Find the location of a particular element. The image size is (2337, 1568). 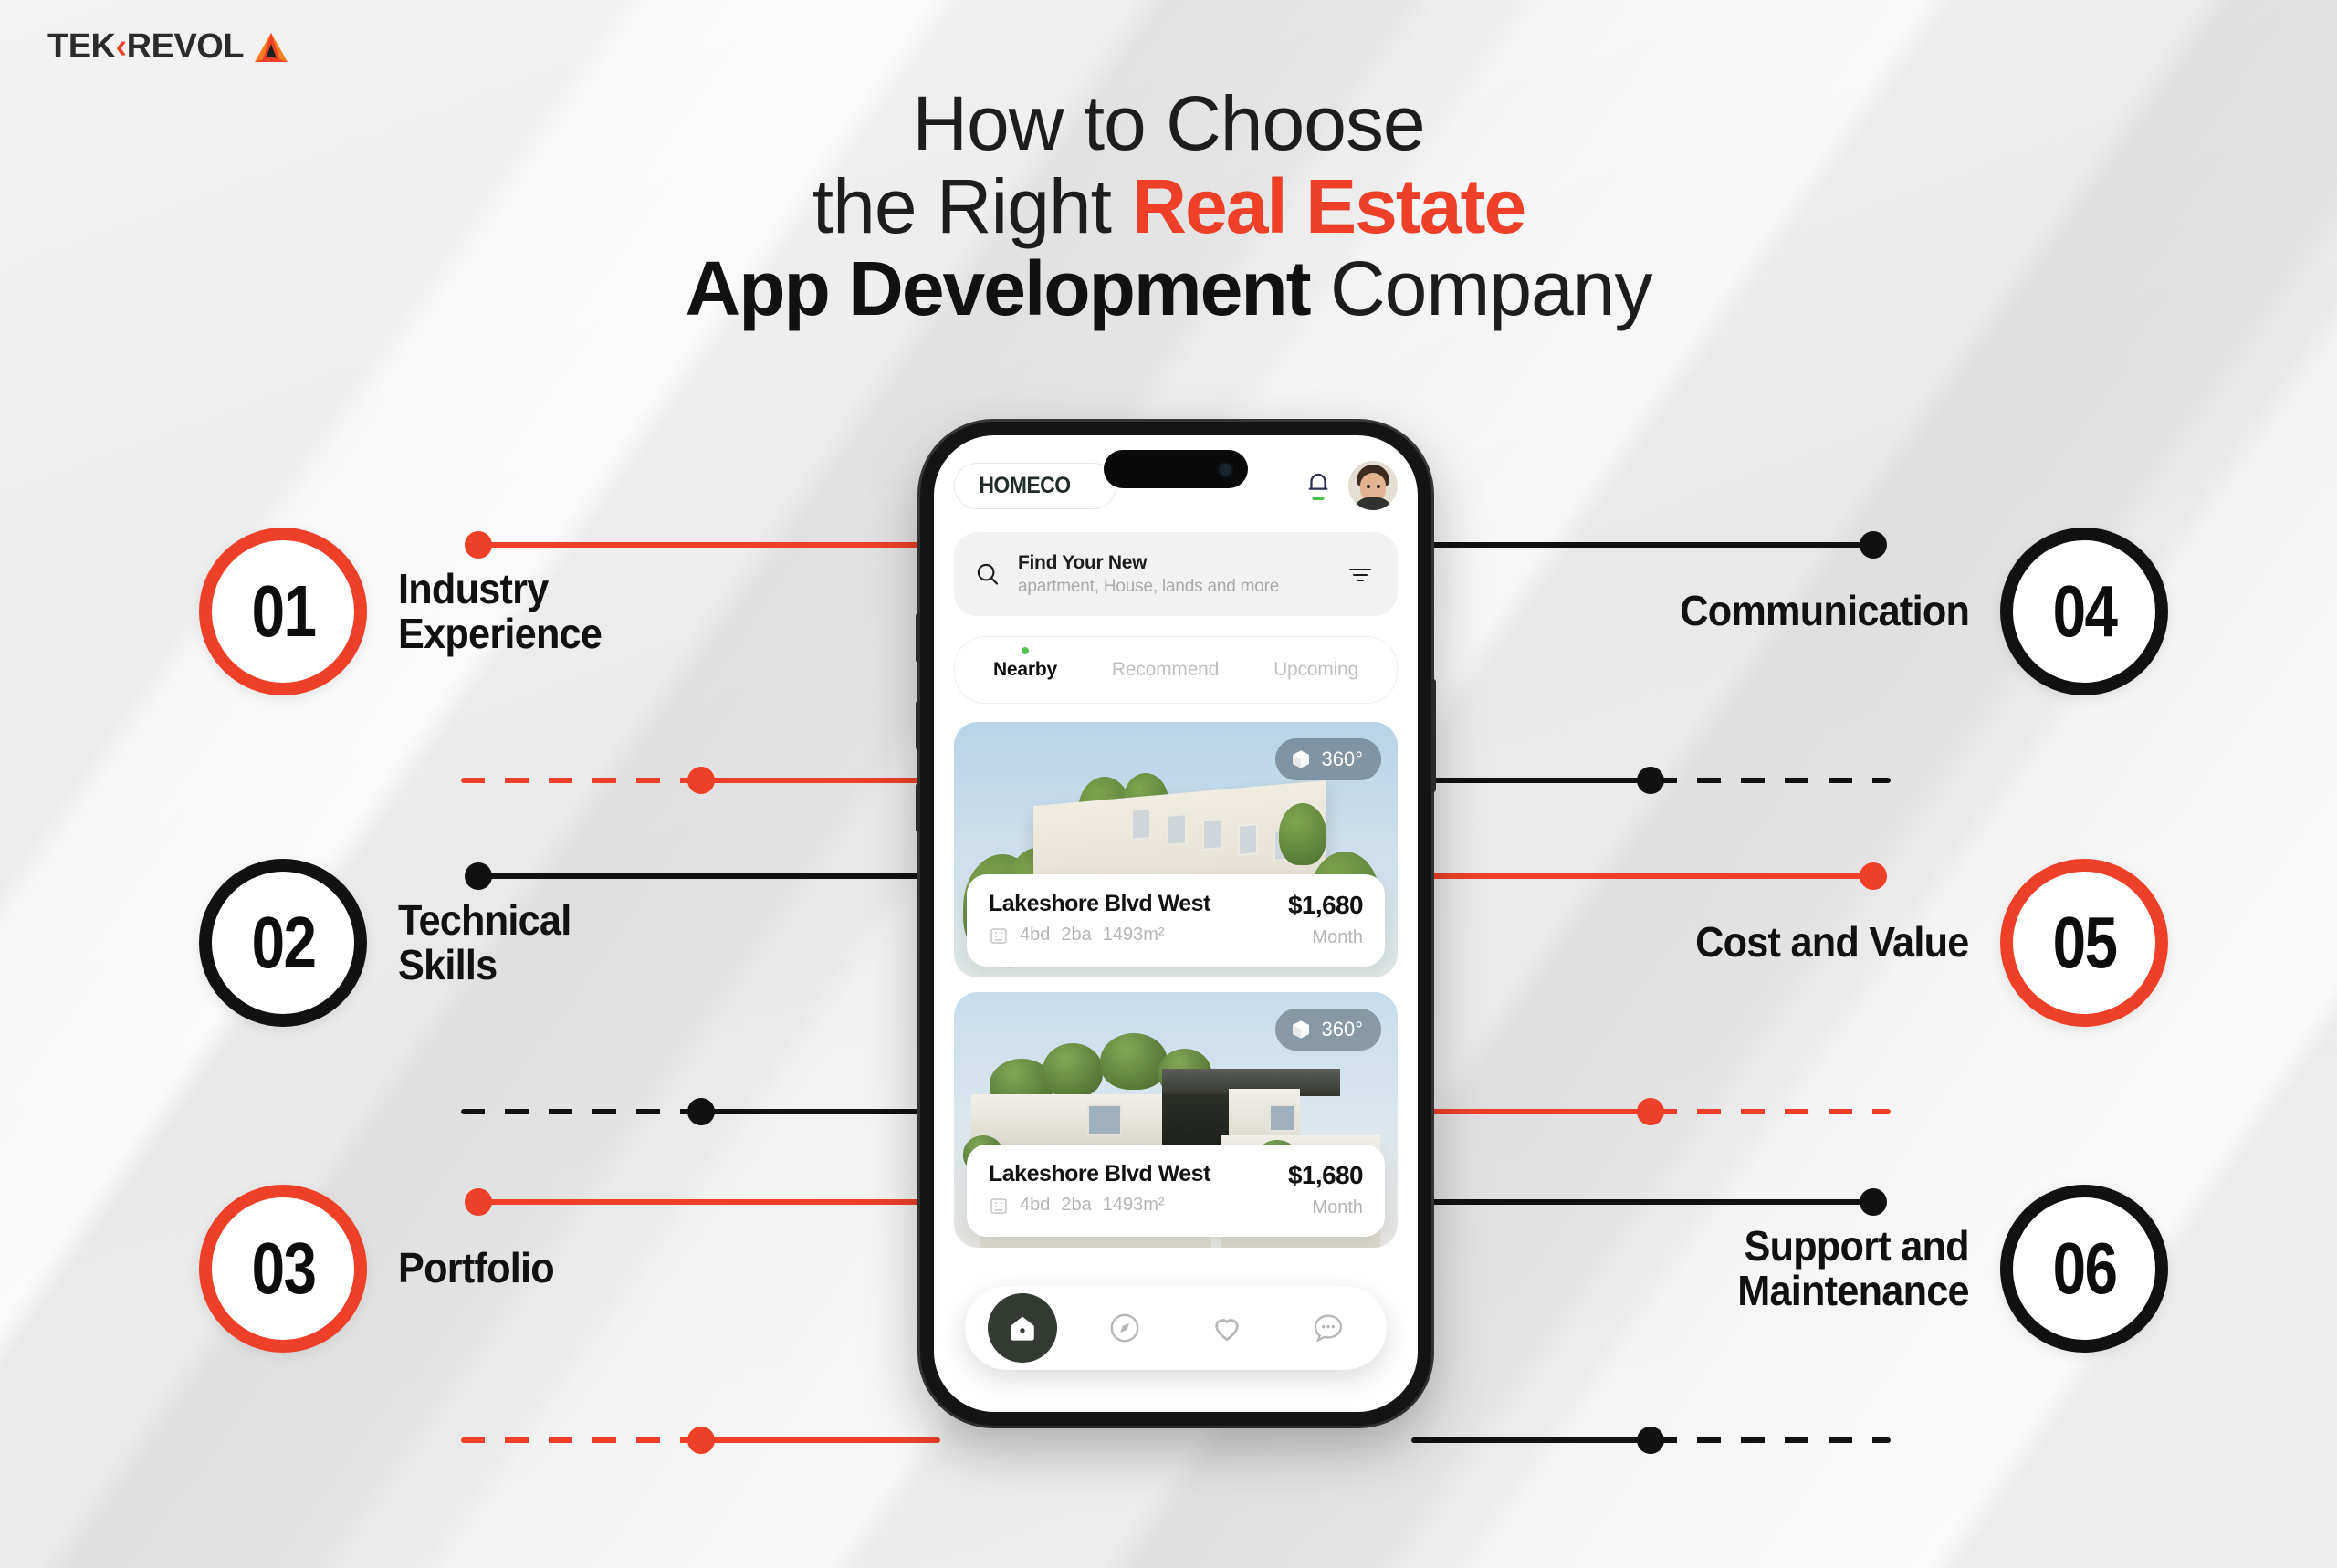

step-number-circle-06: 06 is located at coordinates (2084, 1269).